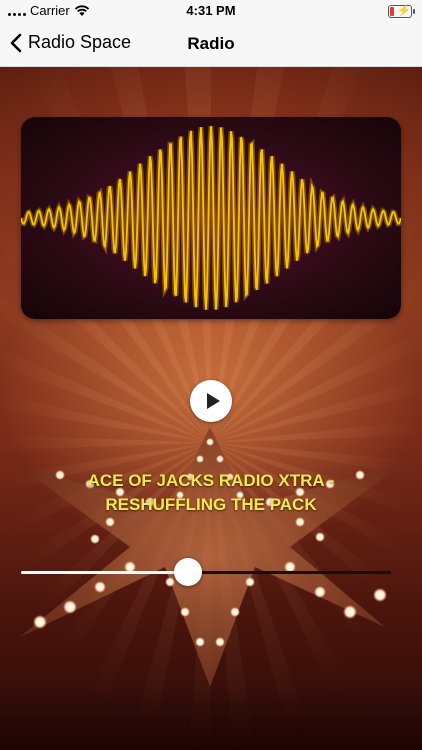 This screenshot has height=750, width=422. I want to click on play-icon, so click(213, 401).